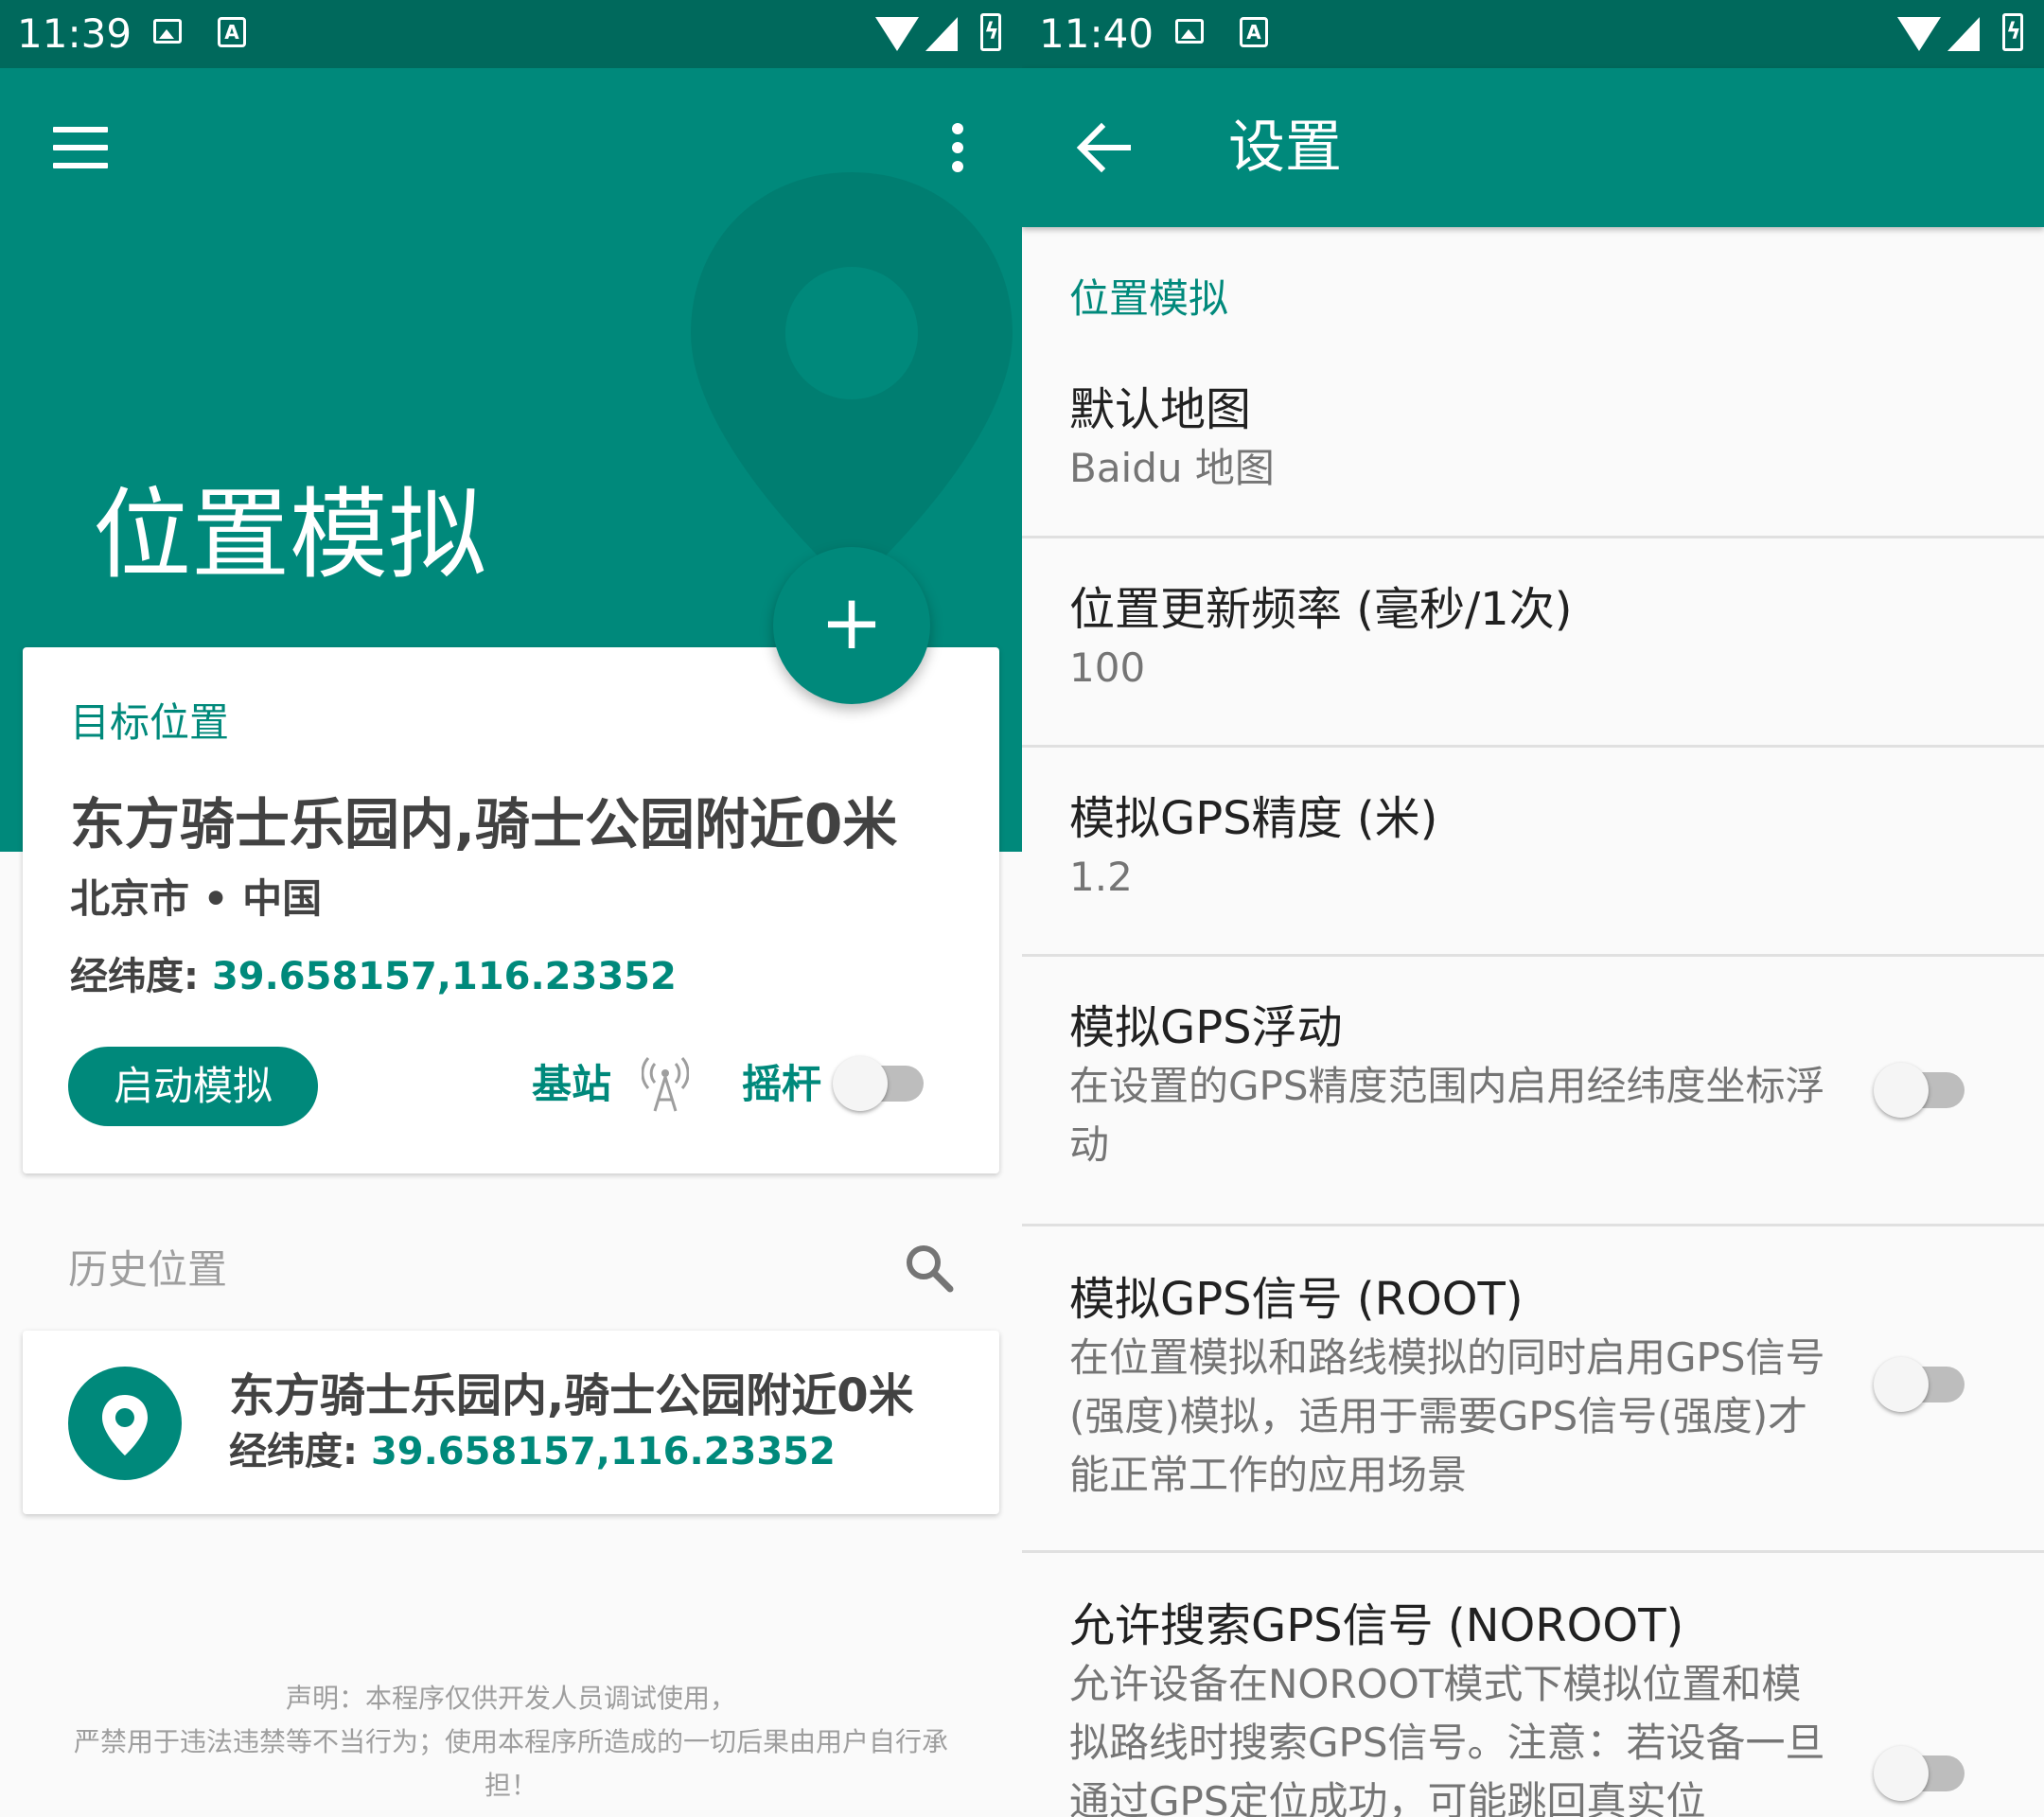  I want to click on section-header-location: 位置模拟, so click(1149, 298).